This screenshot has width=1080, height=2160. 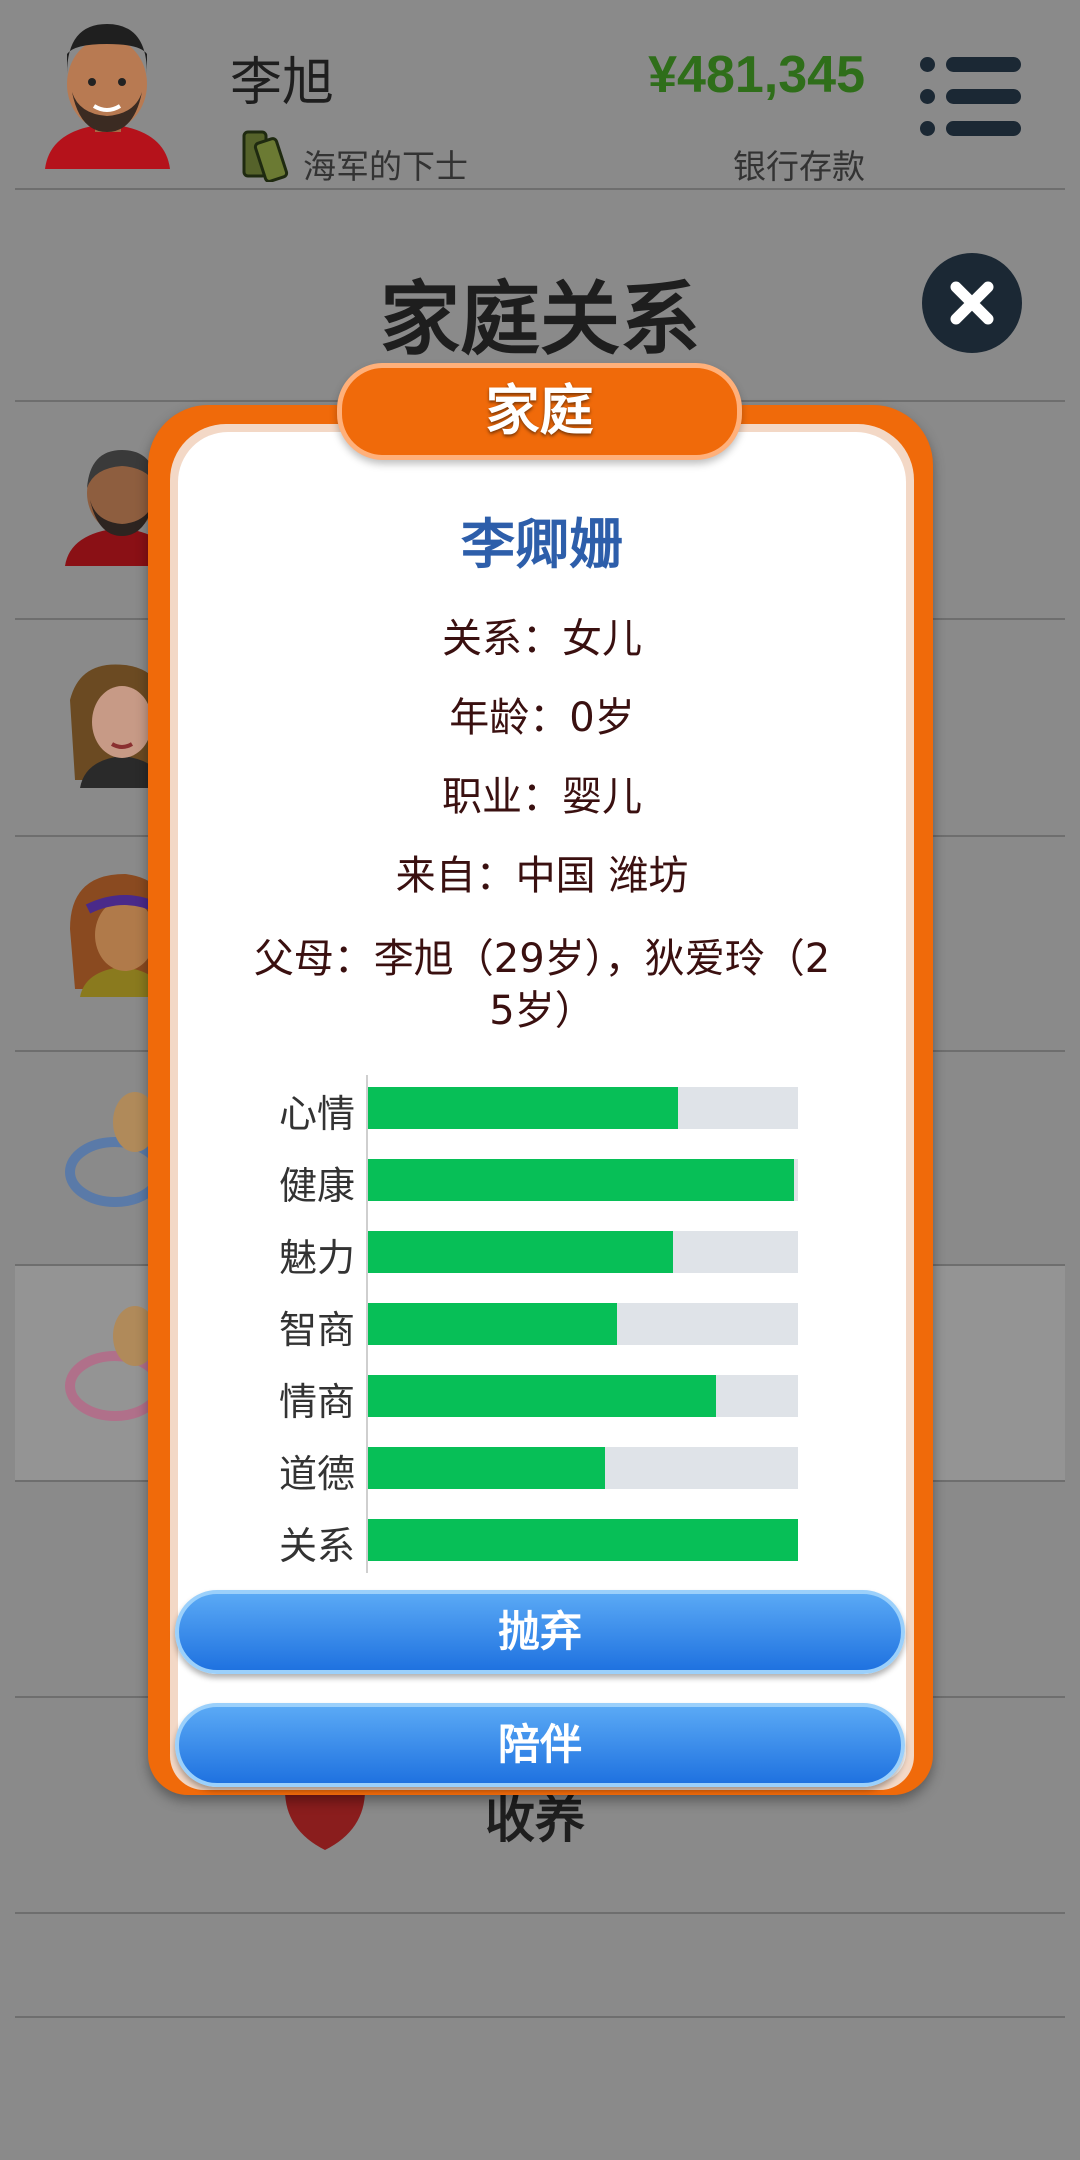 What do you see at coordinates (385, 166) in the screenshot?
I see `player-rank: 海军的下士` at bounding box center [385, 166].